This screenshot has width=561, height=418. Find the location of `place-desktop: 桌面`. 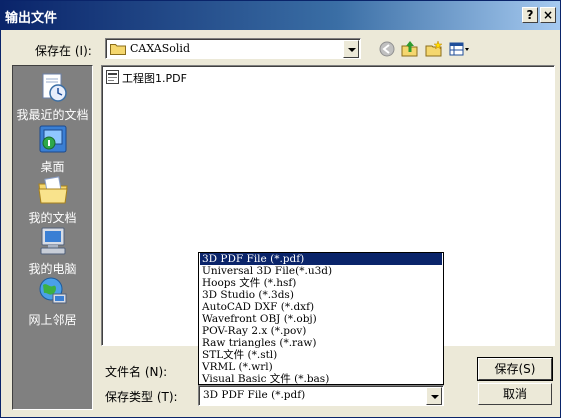

place-desktop: 桌面 is located at coordinates (52, 148).